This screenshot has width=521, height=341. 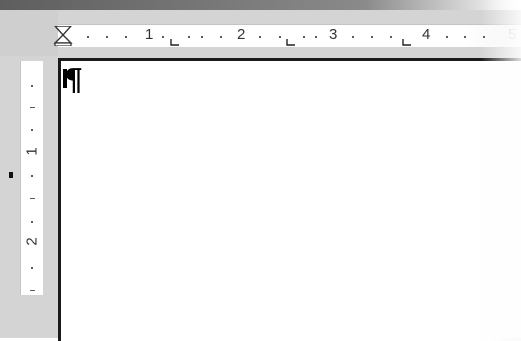 I want to click on vertical-ruler: 1 2, so click(x=31, y=178).